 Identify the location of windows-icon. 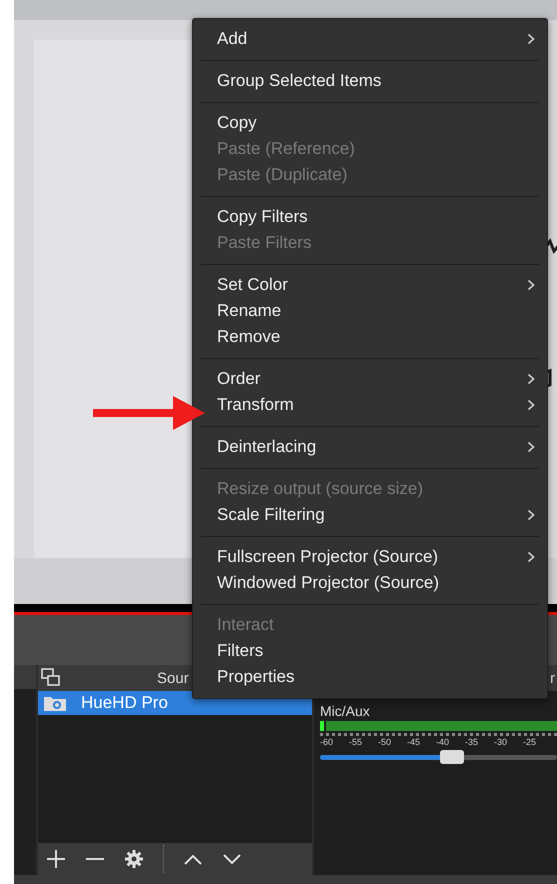
(51, 678).